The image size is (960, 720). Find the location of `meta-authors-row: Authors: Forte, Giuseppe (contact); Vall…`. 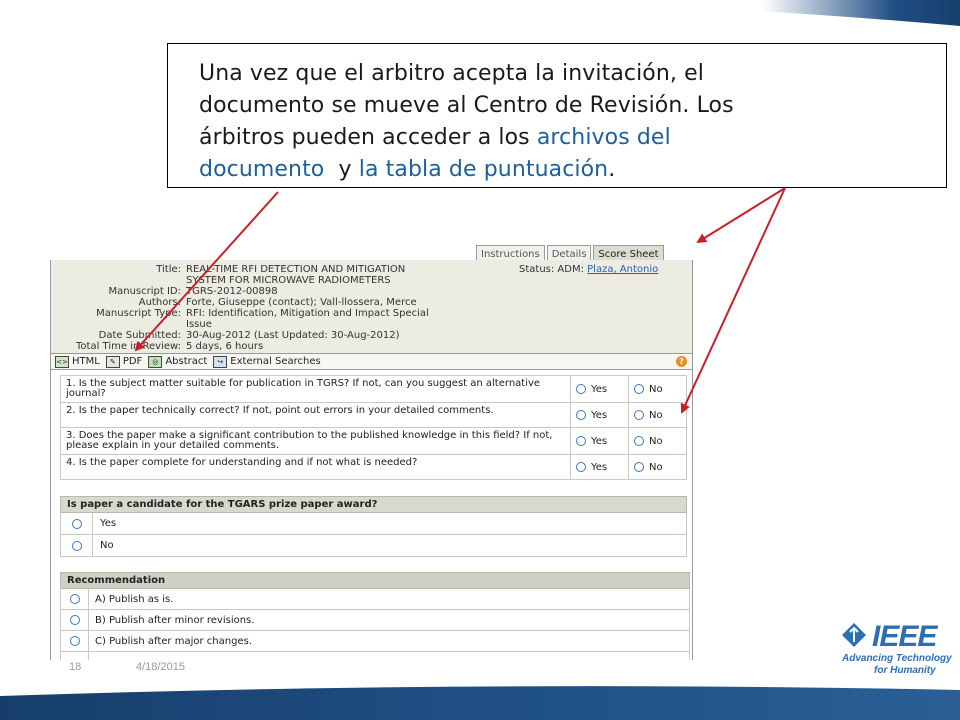

meta-authors-row: Authors: Forte, Giuseppe (contact); Vall… is located at coordinates (268, 302).